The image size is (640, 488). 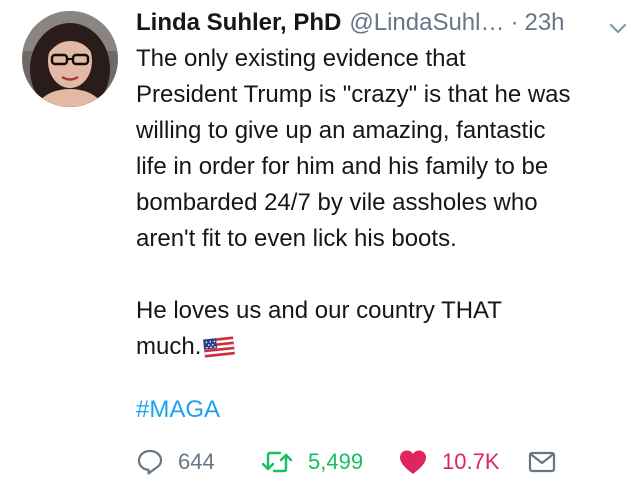 I want to click on hashtag-link: #MAGA, so click(x=178, y=410).